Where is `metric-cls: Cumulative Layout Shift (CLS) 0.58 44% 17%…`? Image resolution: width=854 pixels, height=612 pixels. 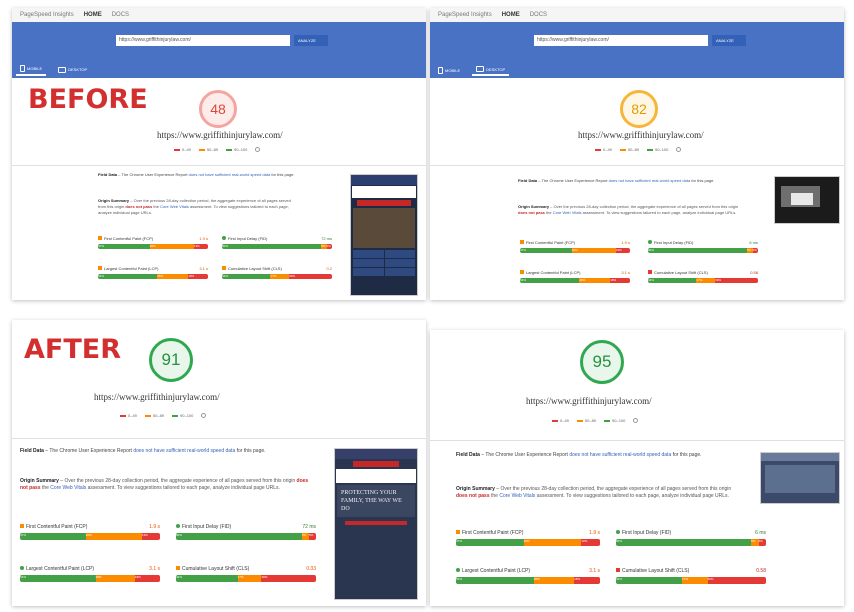 metric-cls: Cumulative Layout Shift (CLS) 0.58 44% 17%… is located at coordinates (691, 576).